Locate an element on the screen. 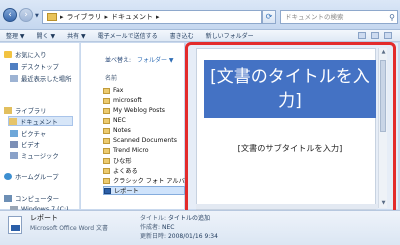 This screenshot has height=245, width=400. detail-author-row: 作成者: NEC is located at coordinates (157, 226).